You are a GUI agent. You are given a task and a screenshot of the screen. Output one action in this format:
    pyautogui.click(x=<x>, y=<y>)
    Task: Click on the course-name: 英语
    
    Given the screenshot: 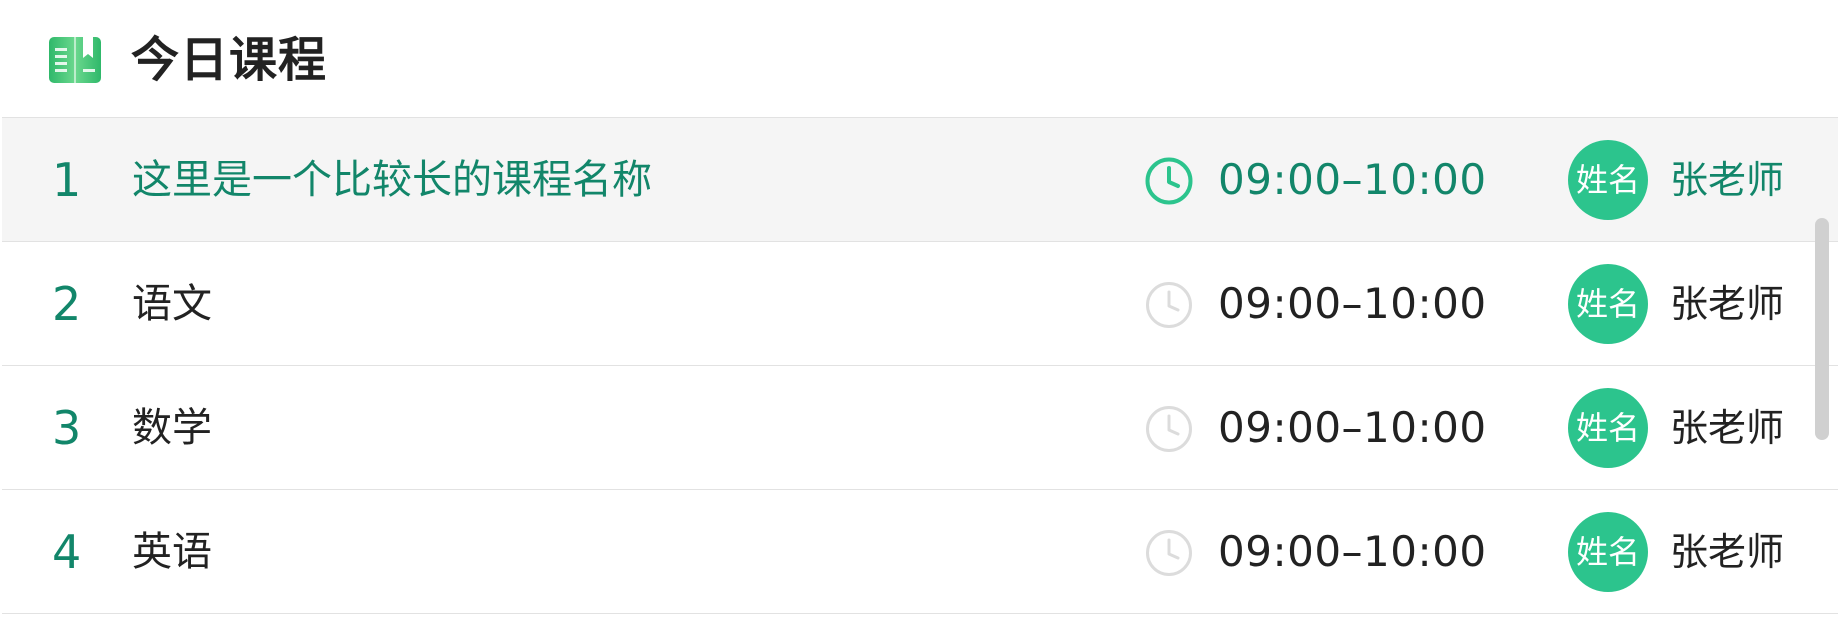 What is the action you would take?
    pyautogui.click(x=172, y=552)
    